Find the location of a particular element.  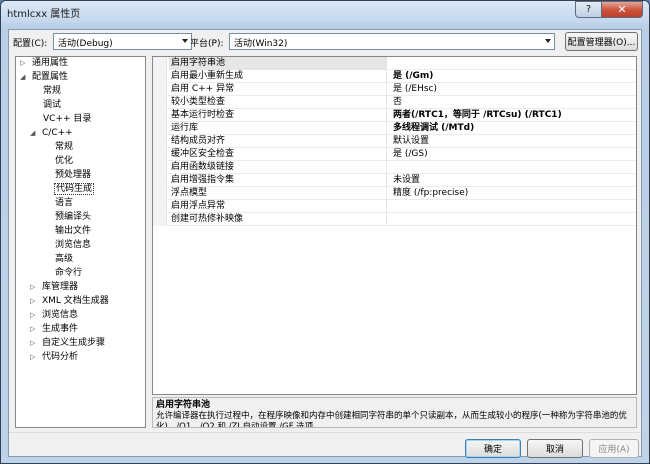

tree-item-label: 预编译头 is located at coordinates (73, 217).